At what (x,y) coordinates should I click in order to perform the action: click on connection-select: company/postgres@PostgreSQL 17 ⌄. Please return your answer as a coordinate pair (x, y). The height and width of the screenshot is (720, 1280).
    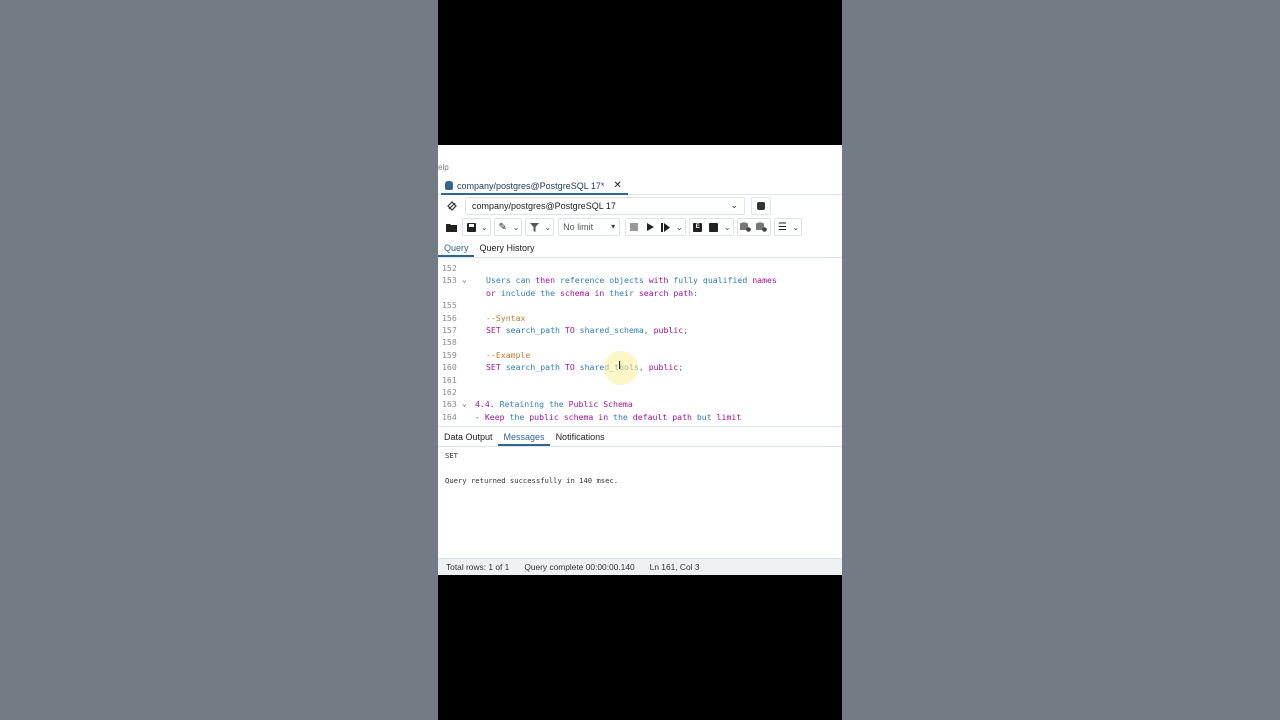
    Looking at the image, I should click on (605, 206).